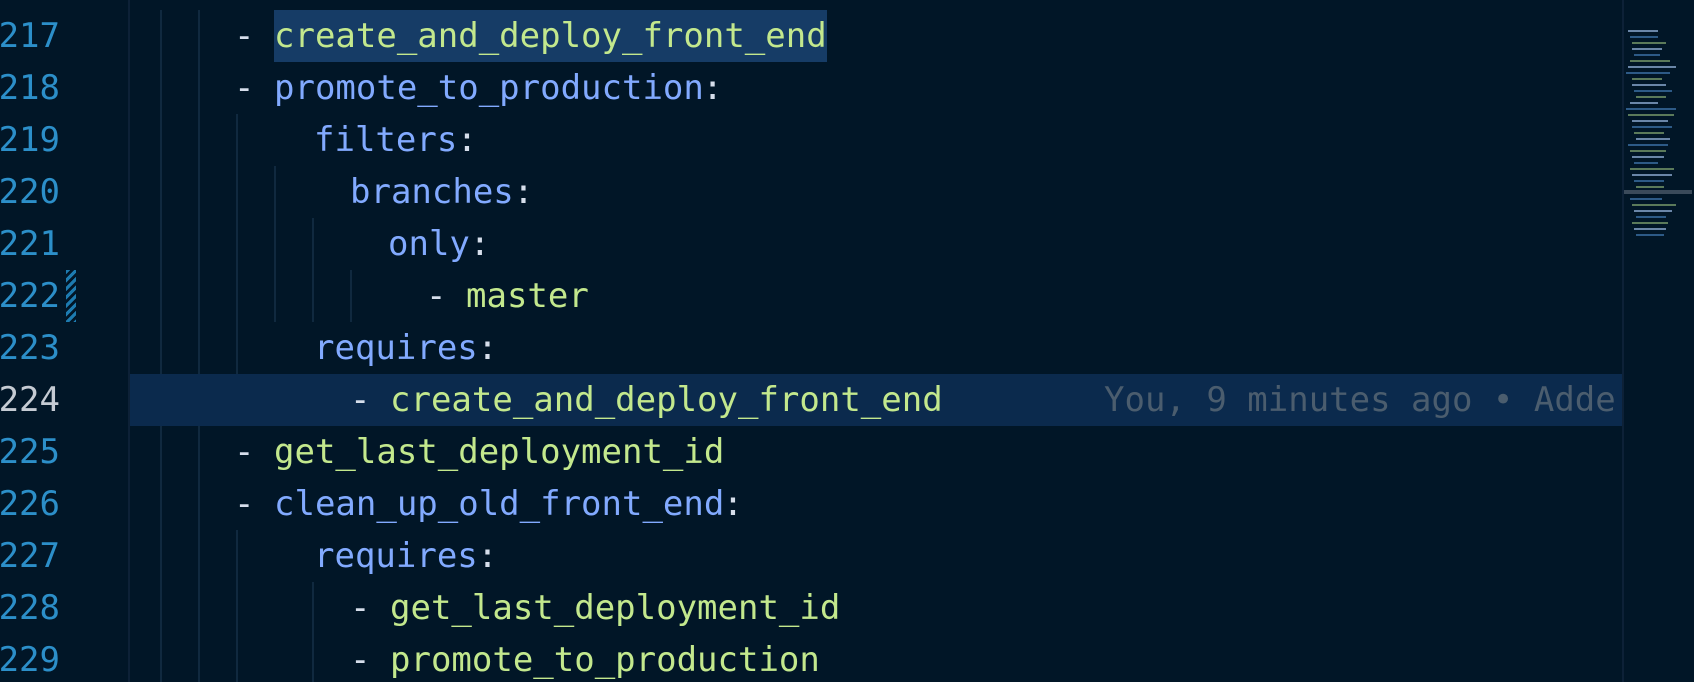 The height and width of the screenshot is (682, 1694). What do you see at coordinates (30, 88) in the screenshot?
I see `line-number: 218` at bounding box center [30, 88].